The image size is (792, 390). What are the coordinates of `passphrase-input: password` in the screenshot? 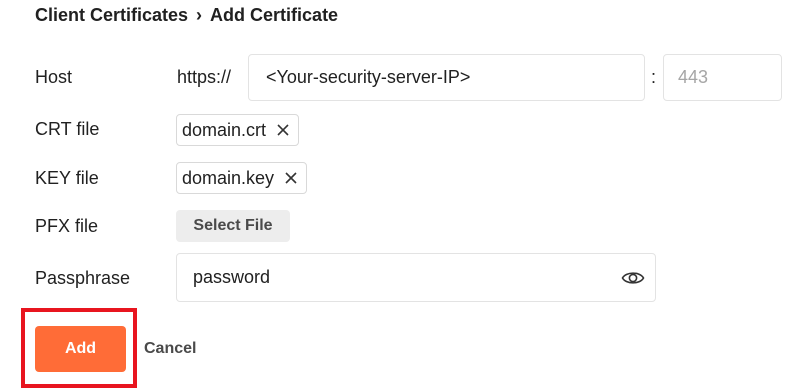 It's located at (416, 277).